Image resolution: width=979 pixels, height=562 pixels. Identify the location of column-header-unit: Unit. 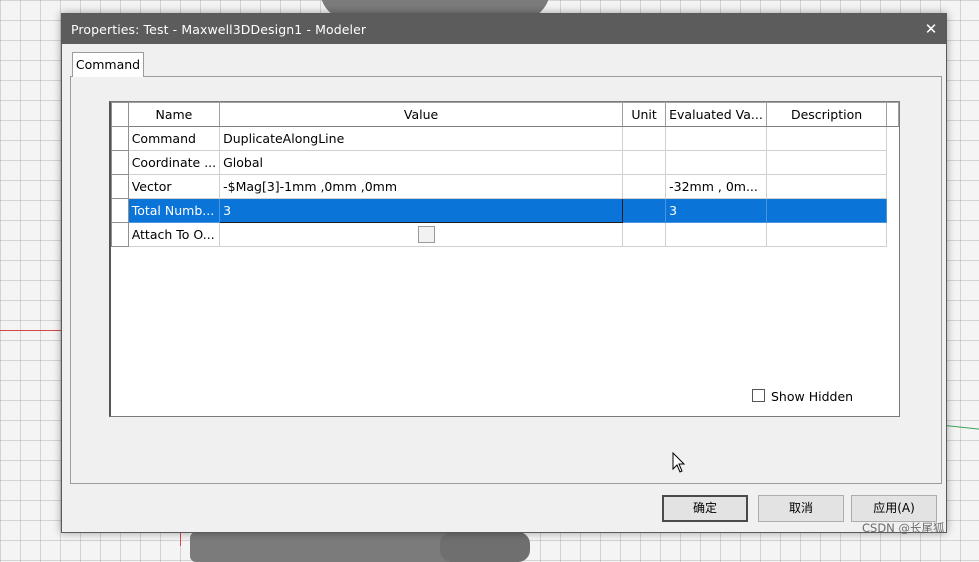
(644, 114).